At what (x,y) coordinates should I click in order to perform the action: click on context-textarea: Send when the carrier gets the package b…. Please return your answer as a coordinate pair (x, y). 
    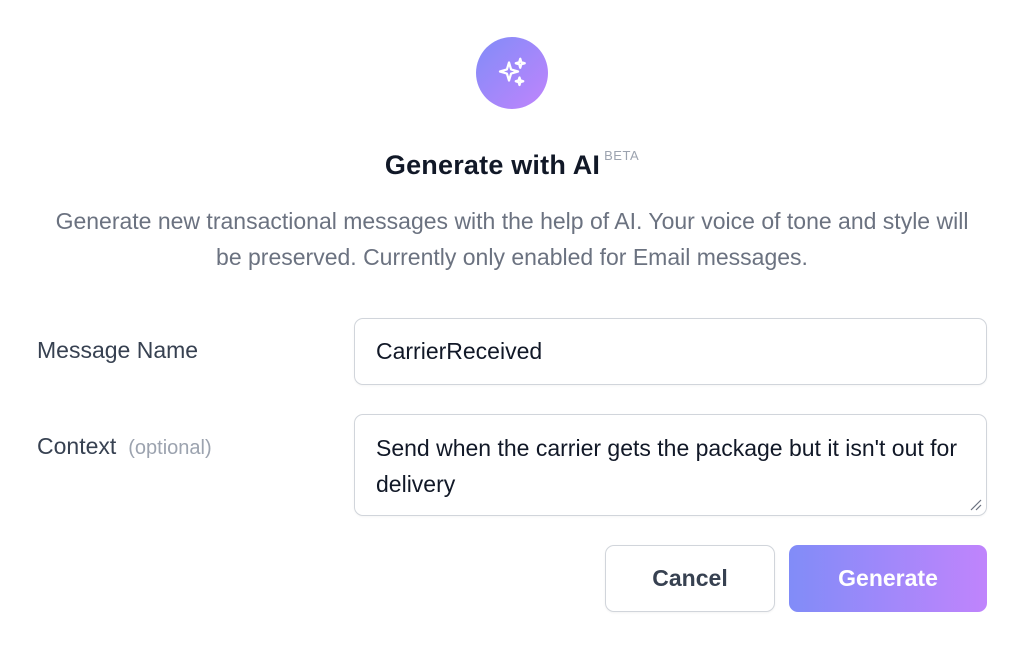
    Looking at the image, I should click on (670, 465).